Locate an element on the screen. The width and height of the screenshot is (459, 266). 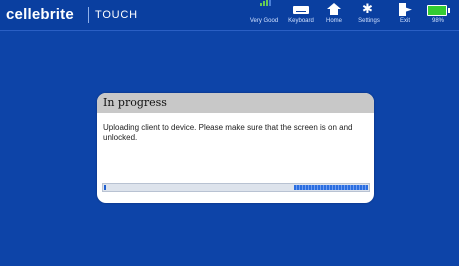
progress-fill is located at coordinates (331, 187).